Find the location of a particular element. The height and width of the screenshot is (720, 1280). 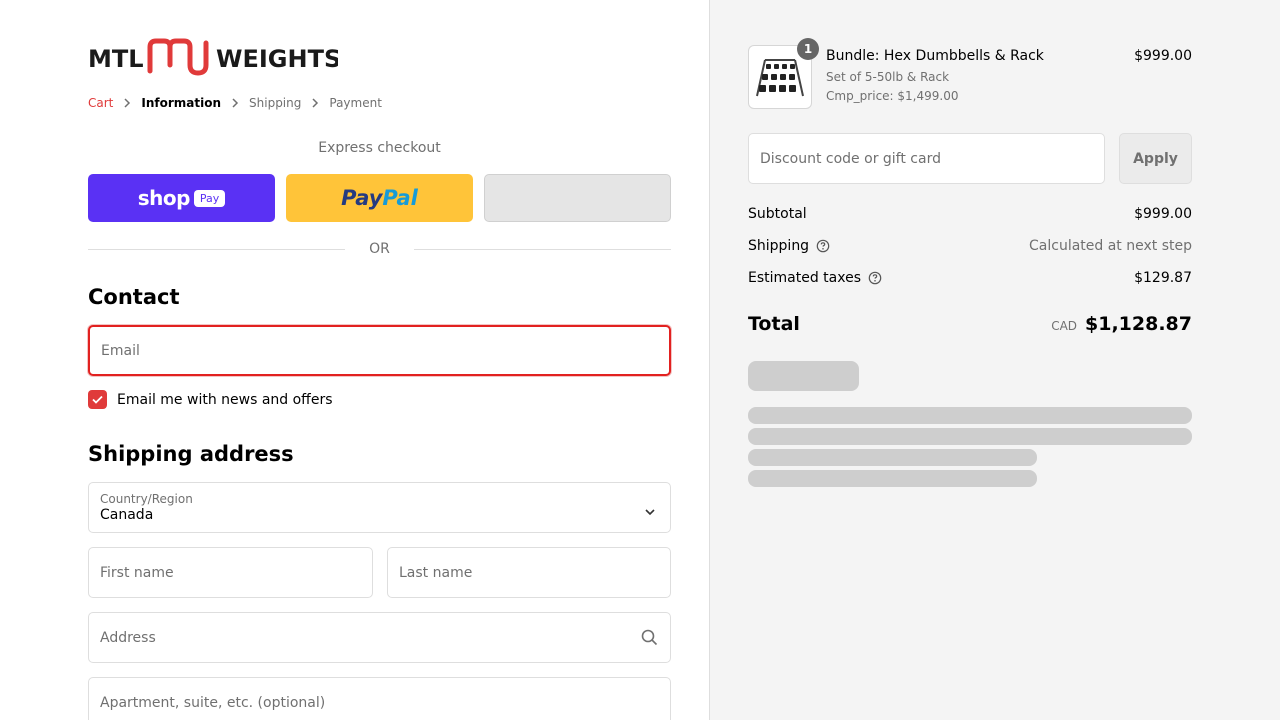

apply-discount-button: Apply is located at coordinates (1155, 158).